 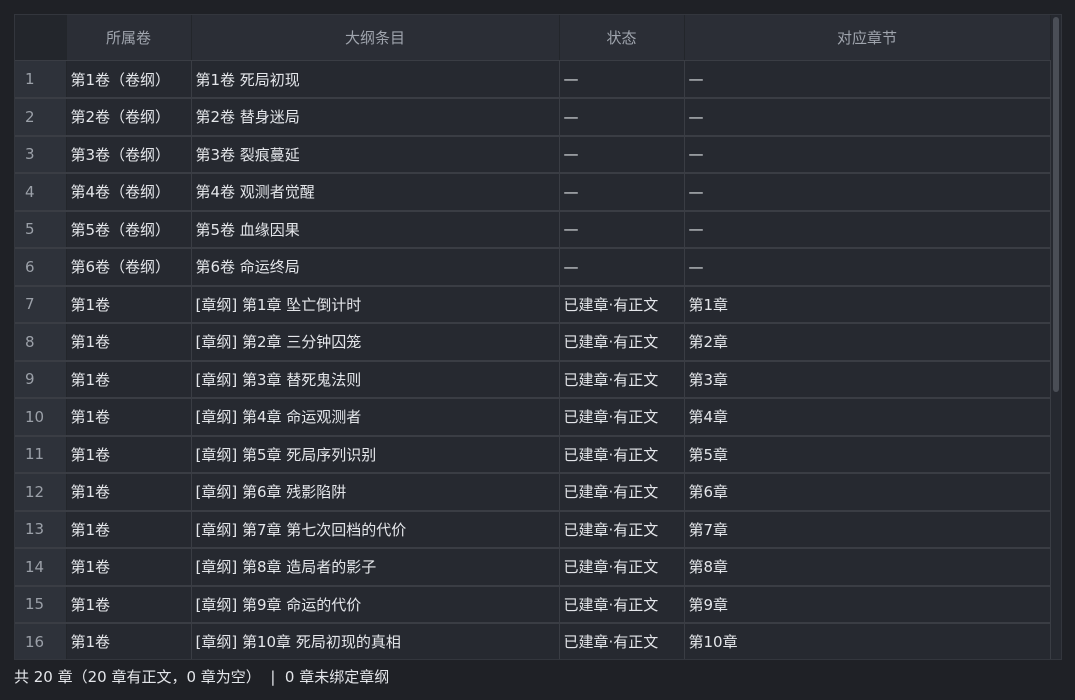 What do you see at coordinates (129, 79) in the screenshot?
I see `cell-volume: 第1卷（卷纲）` at bounding box center [129, 79].